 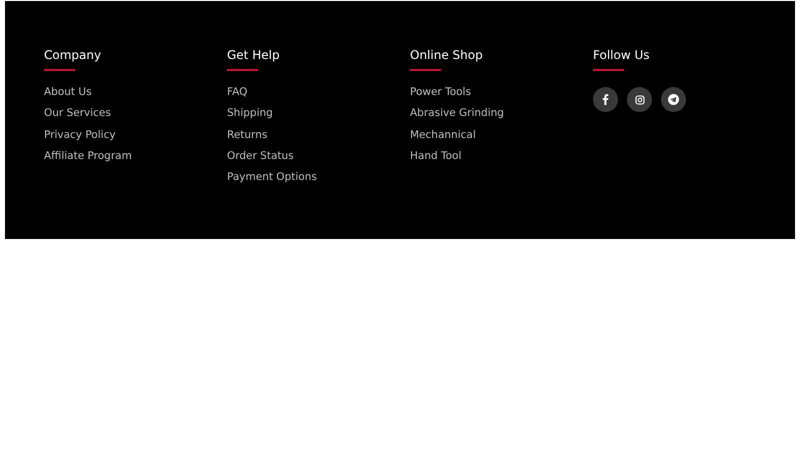 What do you see at coordinates (272, 177) in the screenshot?
I see `footer-link: Payment Options` at bounding box center [272, 177].